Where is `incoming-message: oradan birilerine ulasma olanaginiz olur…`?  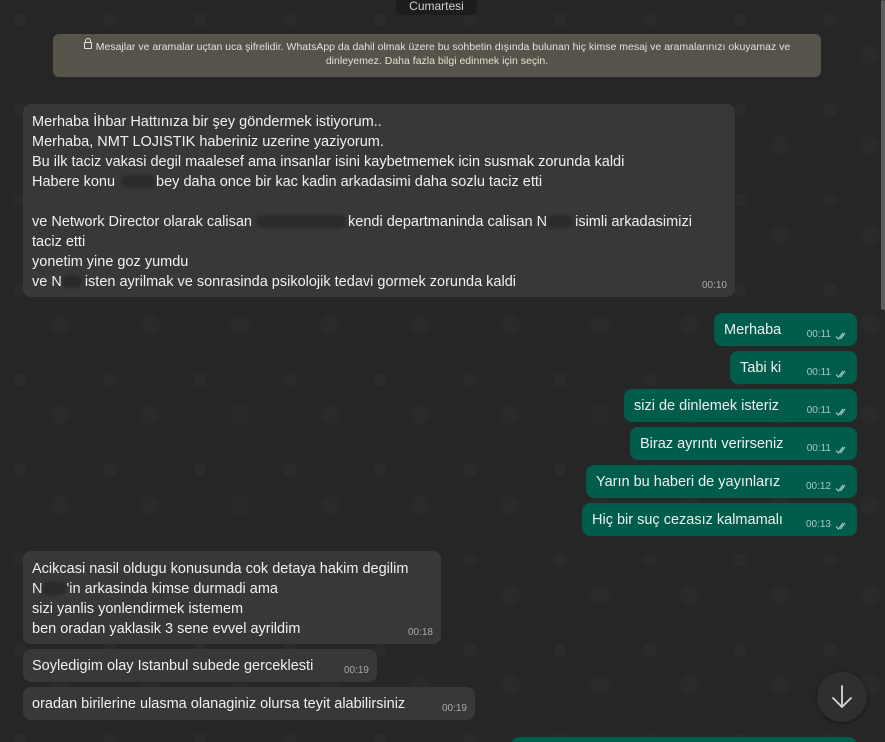 incoming-message: oradan birilerine ulasma olanaginiz olur… is located at coordinates (249, 703).